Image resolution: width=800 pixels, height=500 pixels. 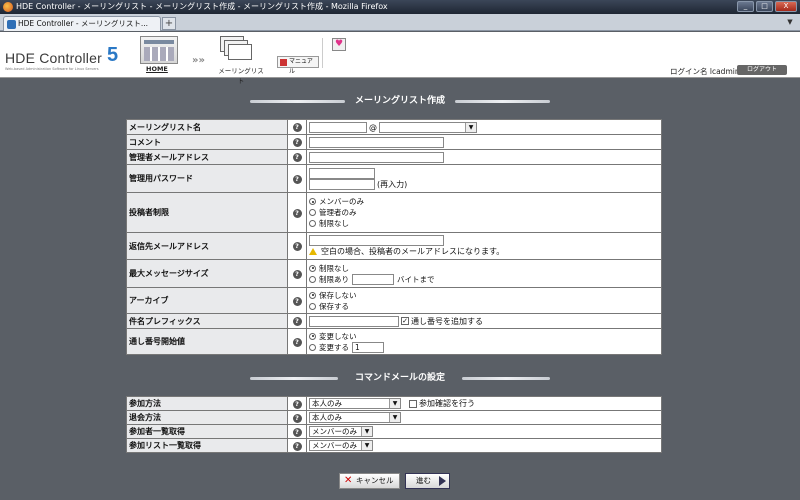 What do you see at coordinates (283, 62) in the screenshot?
I see `book-icon` at bounding box center [283, 62].